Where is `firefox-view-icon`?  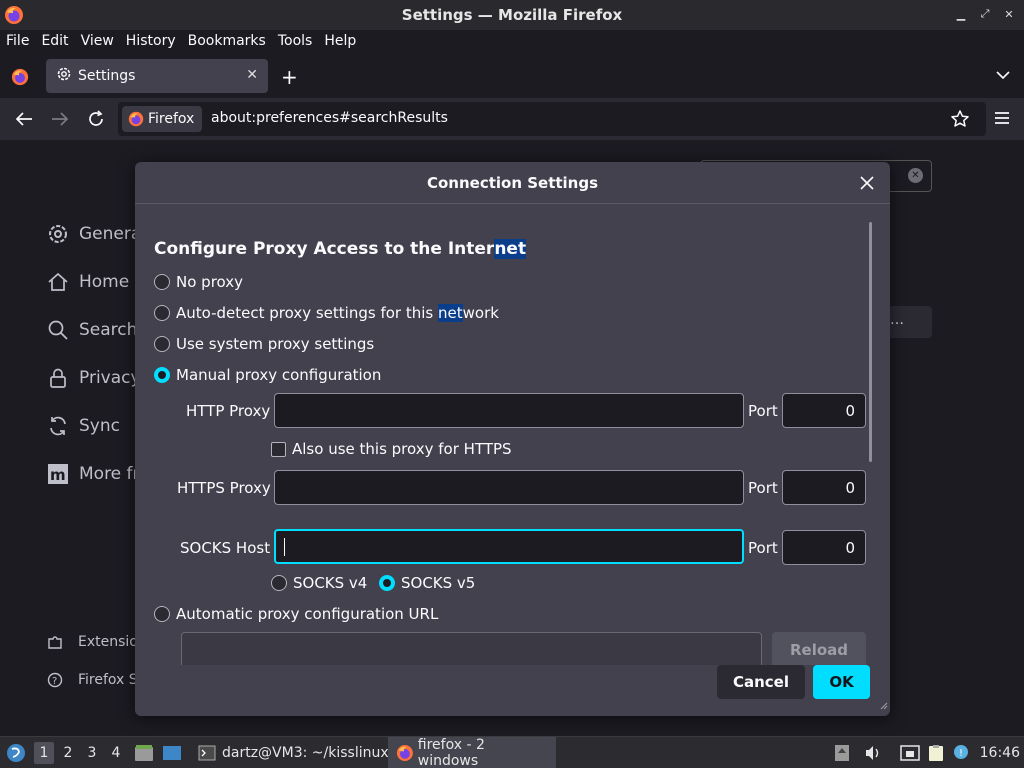 firefox-view-icon is located at coordinates (20, 79).